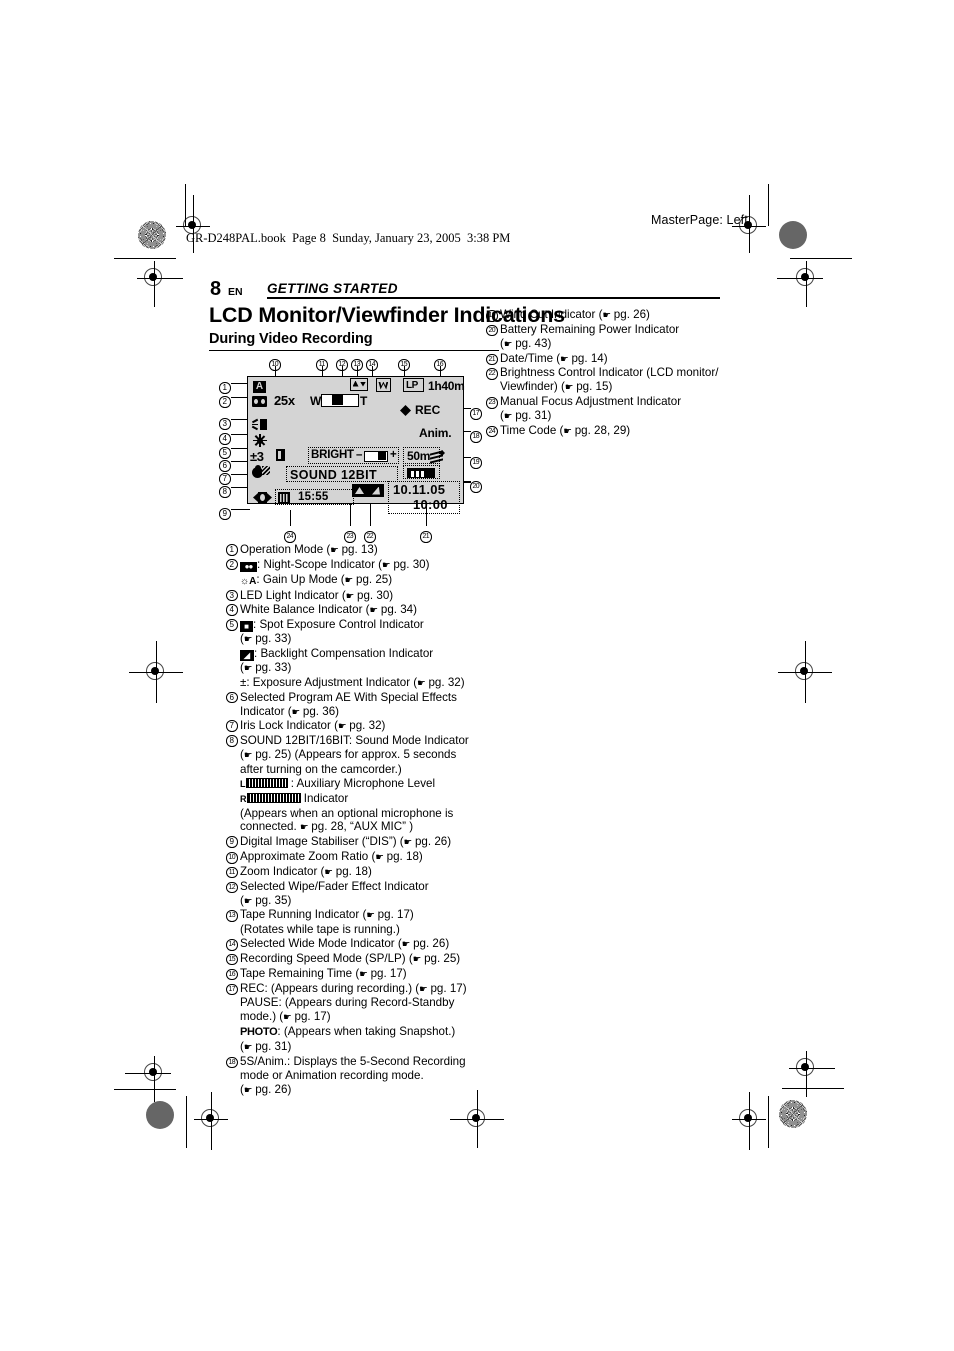  I want to click on list-item-text: Operation Mode (☛ pg. 13), so click(361, 550).